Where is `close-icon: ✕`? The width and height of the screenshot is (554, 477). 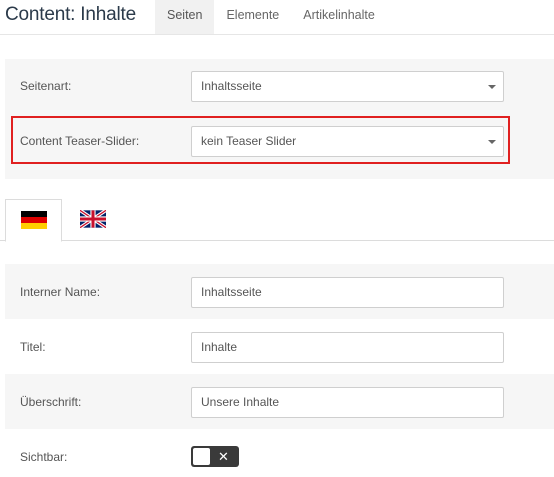 close-icon: ✕ is located at coordinates (223, 456).